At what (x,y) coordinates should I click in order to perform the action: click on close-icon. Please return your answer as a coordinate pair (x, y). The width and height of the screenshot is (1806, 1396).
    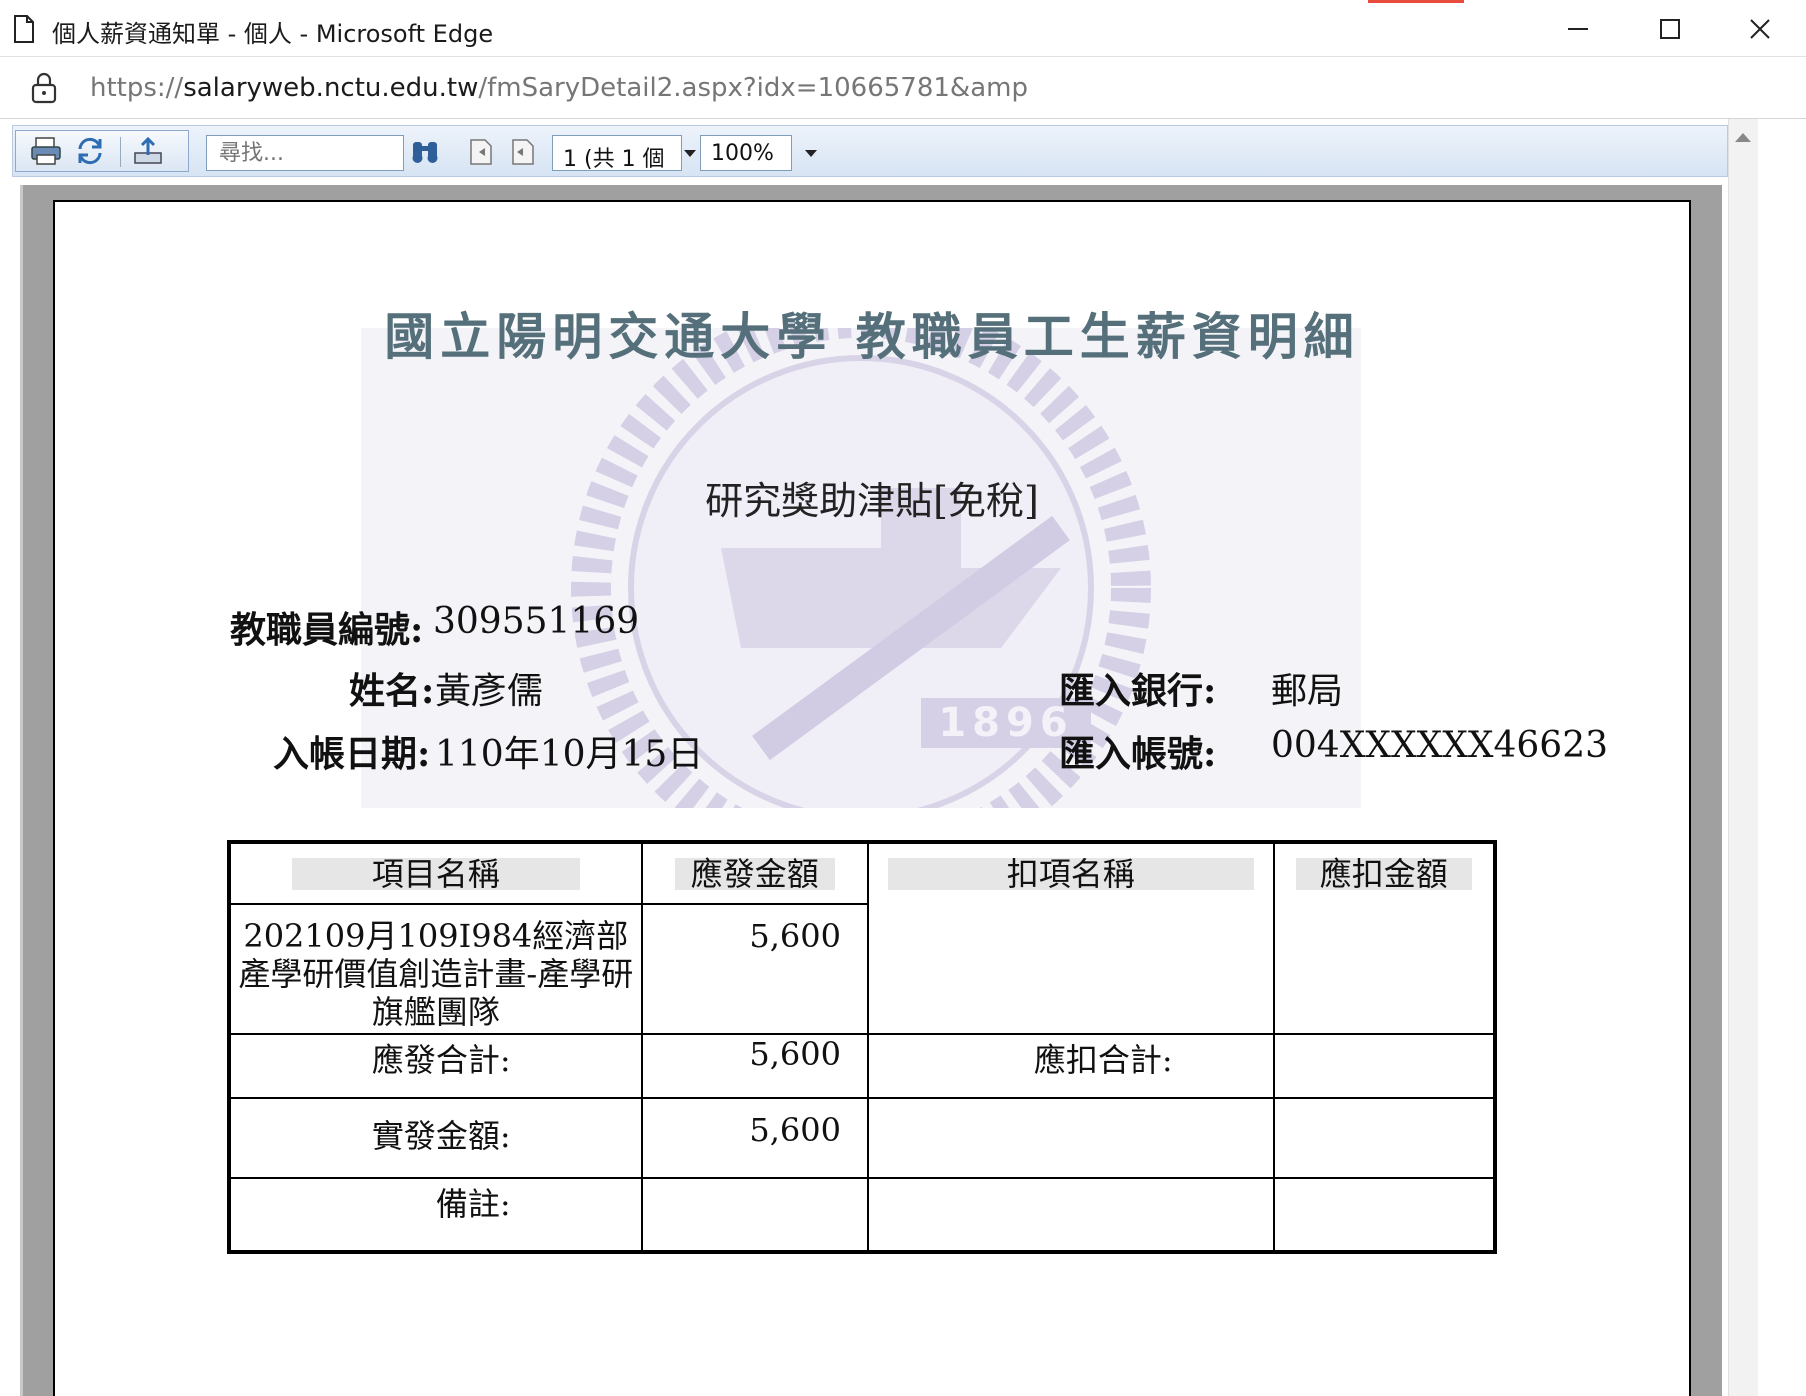
    Looking at the image, I should click on (1760, 28).